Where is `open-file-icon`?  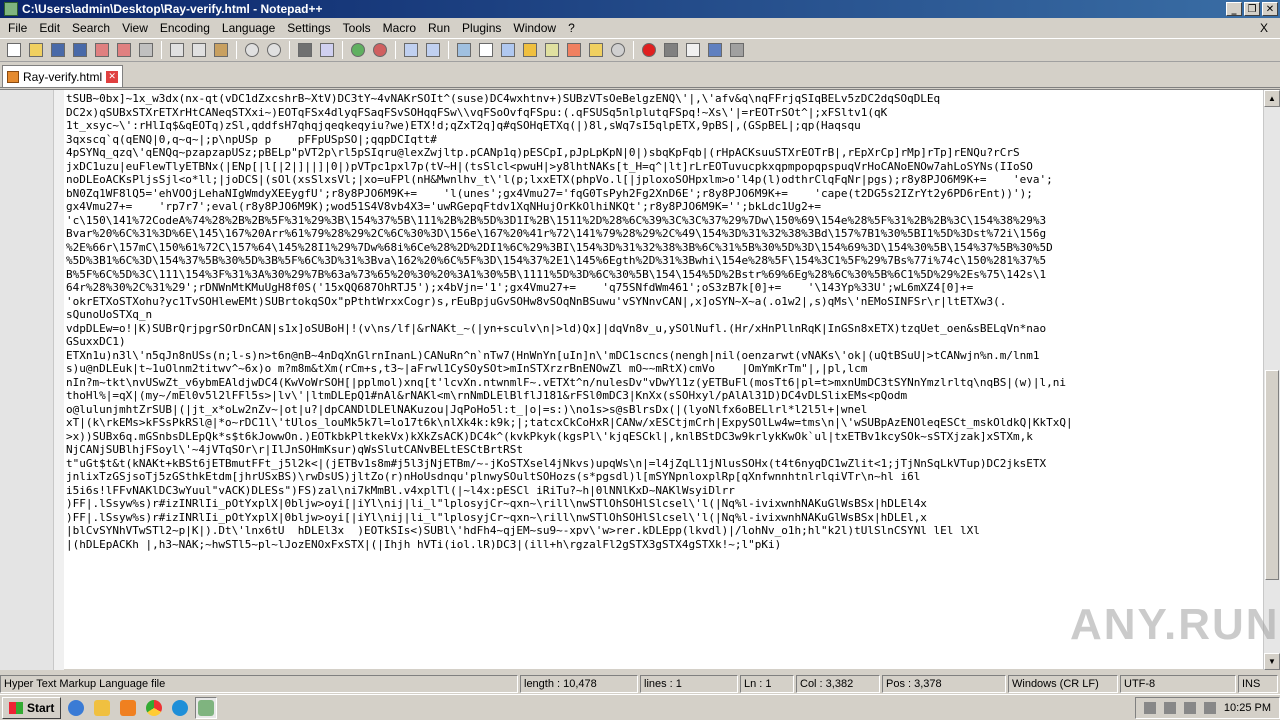 open-file-icon is located at coordinates (36, 50).